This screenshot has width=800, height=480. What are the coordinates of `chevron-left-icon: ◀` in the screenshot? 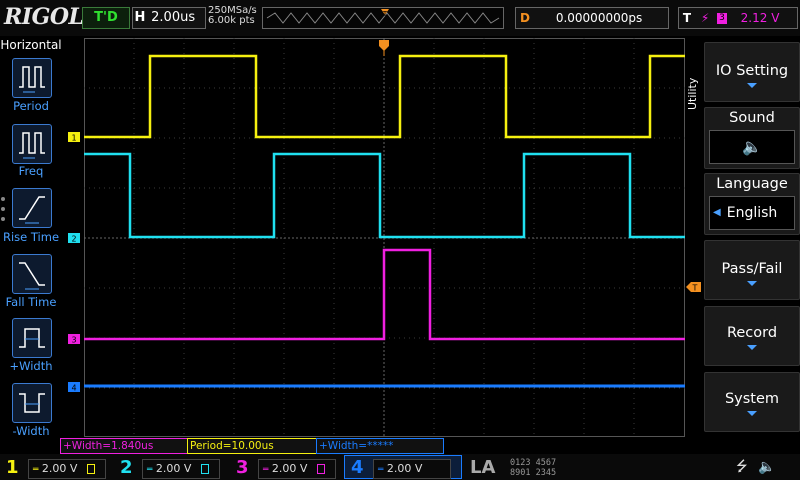 It's located at (717, 212).